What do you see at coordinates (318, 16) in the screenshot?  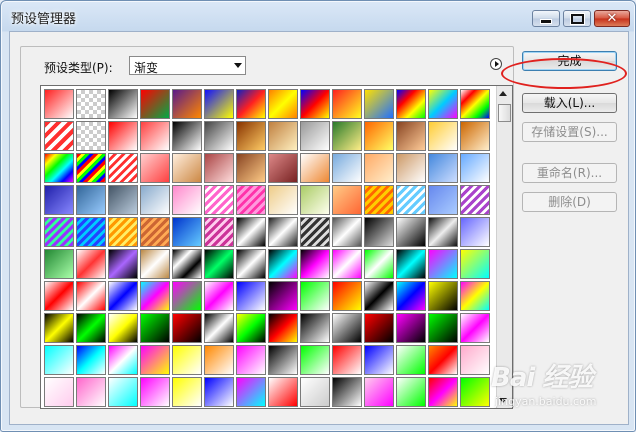 I see `title-bar: 预设管理器 ✕` at bounding box center [318, 16].